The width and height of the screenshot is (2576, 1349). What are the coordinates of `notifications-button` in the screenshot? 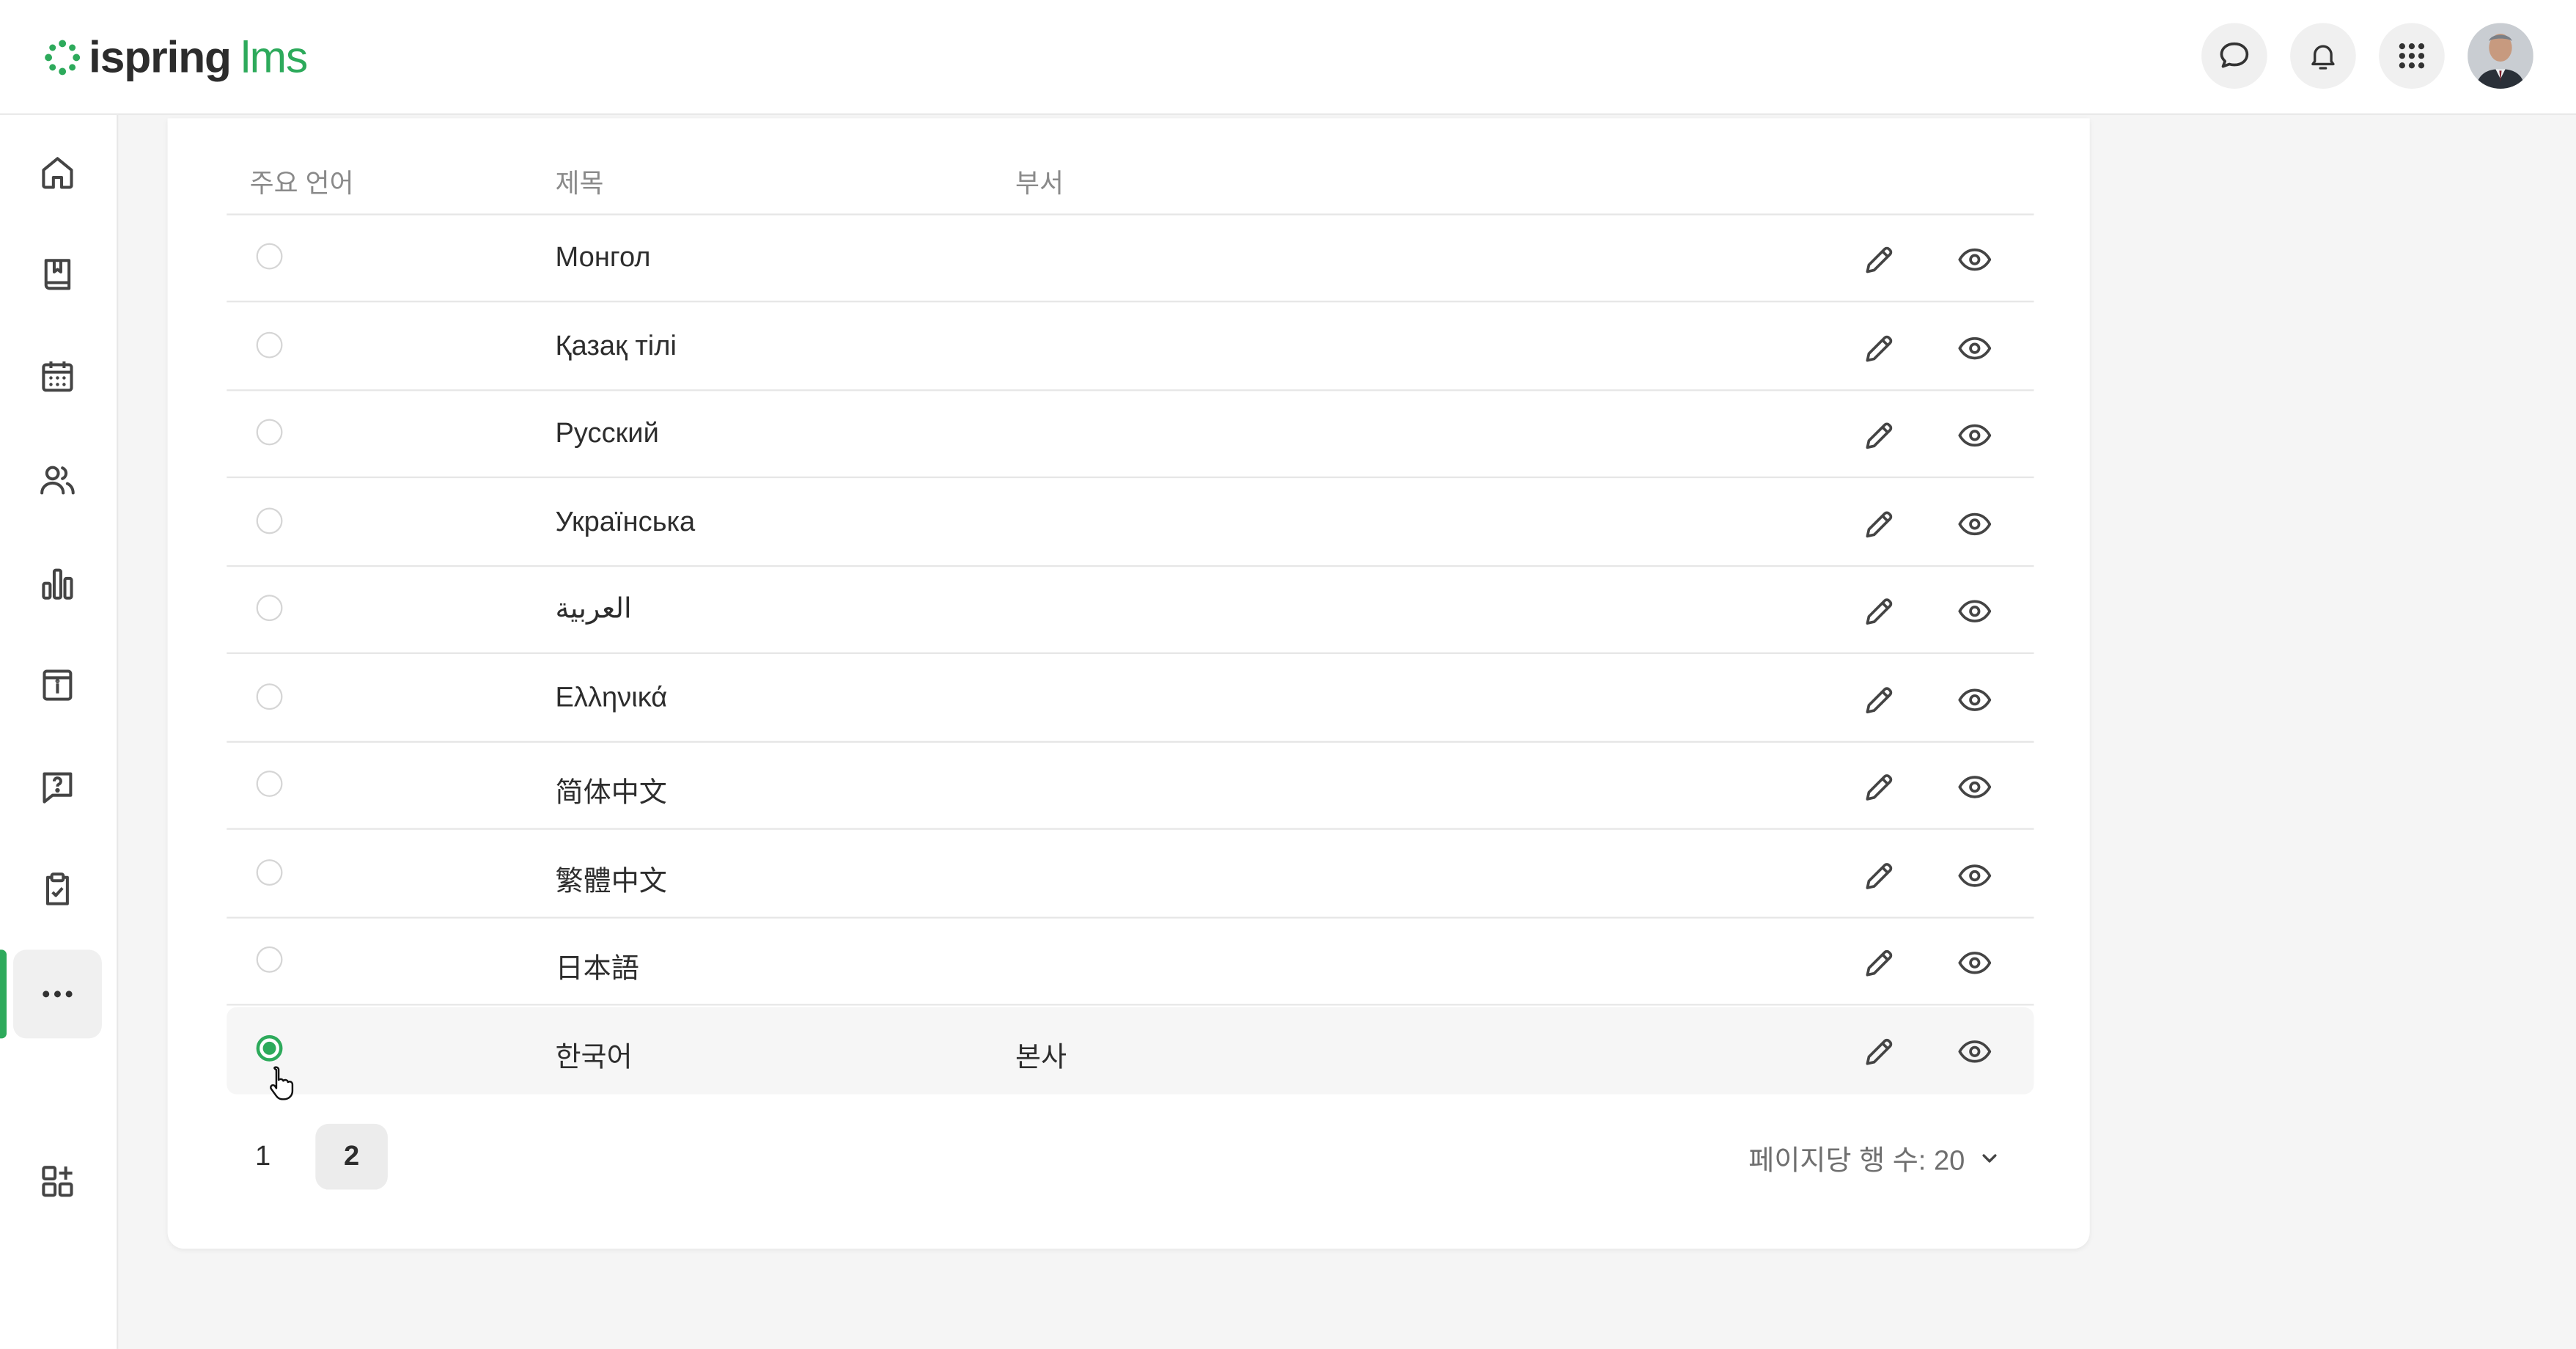 It's located at (2323, 56).